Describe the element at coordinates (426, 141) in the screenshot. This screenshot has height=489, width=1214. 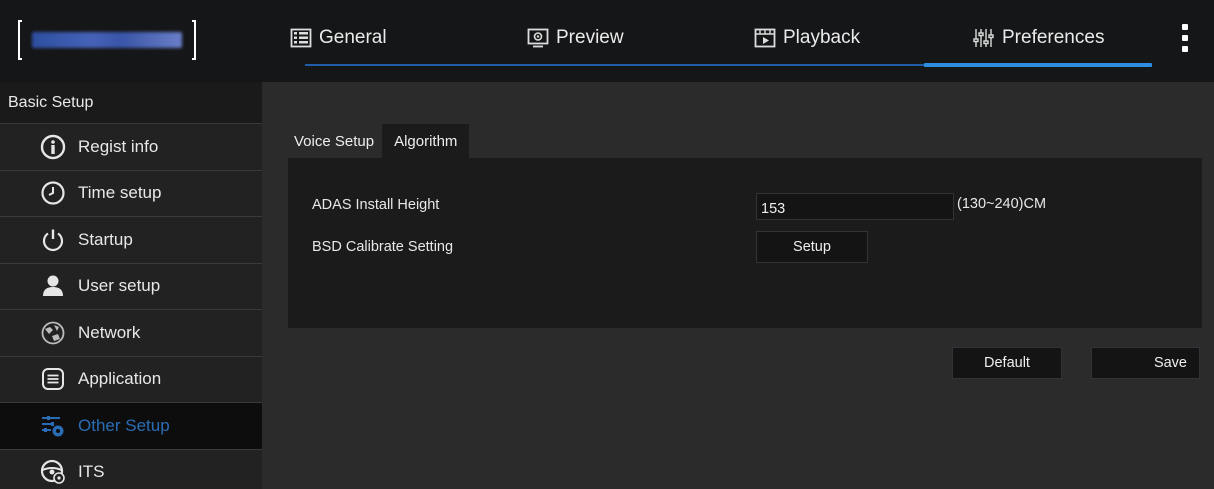
I see `subtab-algorithm: Algorithm` at that location.